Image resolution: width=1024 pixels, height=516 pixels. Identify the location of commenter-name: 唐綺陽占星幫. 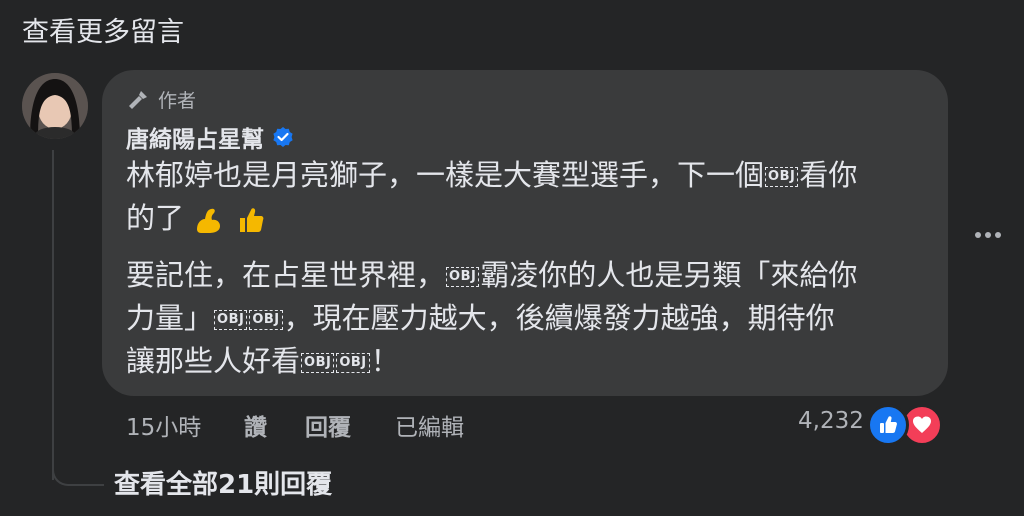
(195, 137).